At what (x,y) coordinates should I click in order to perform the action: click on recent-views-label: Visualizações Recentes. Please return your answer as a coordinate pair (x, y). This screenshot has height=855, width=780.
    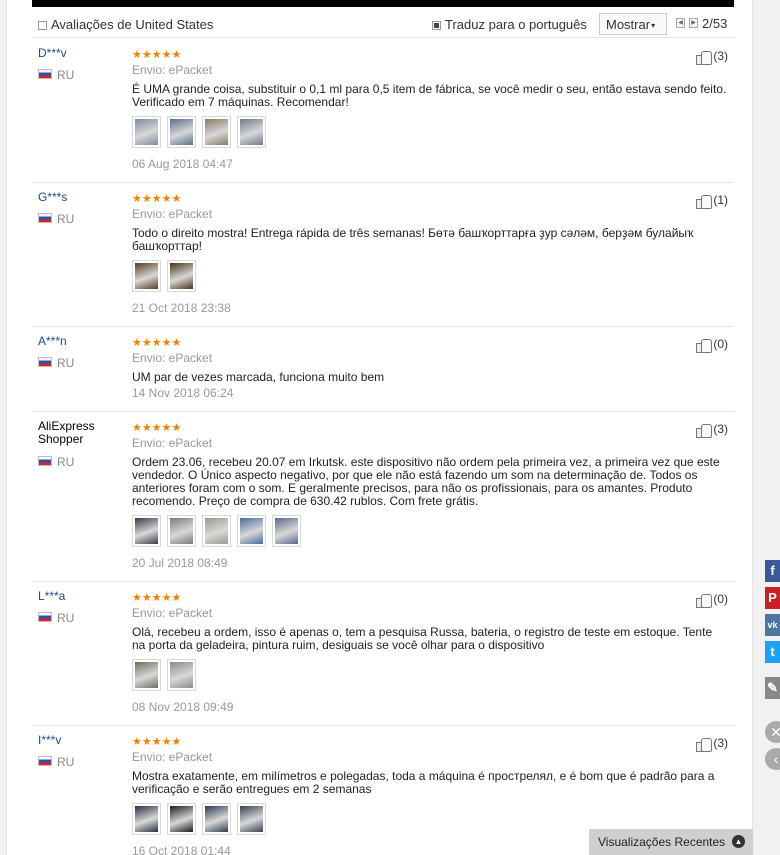
    Looking at the image, I should click on (662, 842).